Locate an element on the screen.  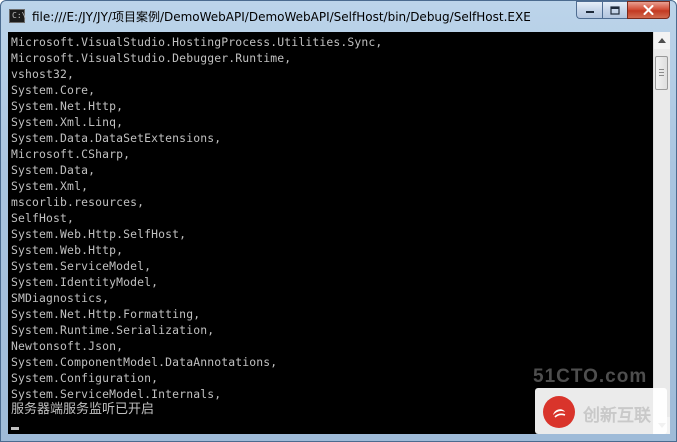
vertical-scrollbar is located at coordinates (661, 233).